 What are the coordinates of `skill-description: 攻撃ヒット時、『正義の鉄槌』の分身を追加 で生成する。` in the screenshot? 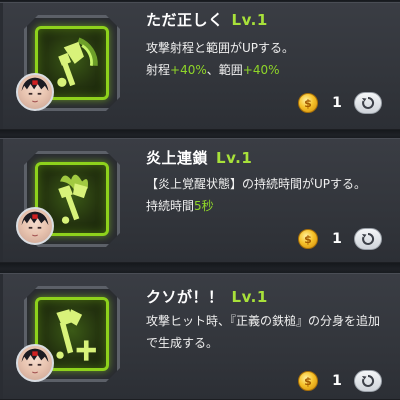 It's located at (263, 332).